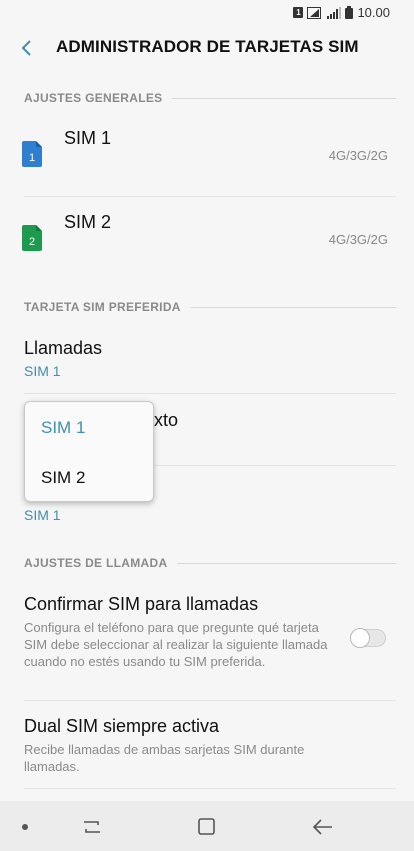  What do you see at coordinates (373, 12) in the screenshot?
I see `status-time: 10.00` at bounding box center [373, 12].